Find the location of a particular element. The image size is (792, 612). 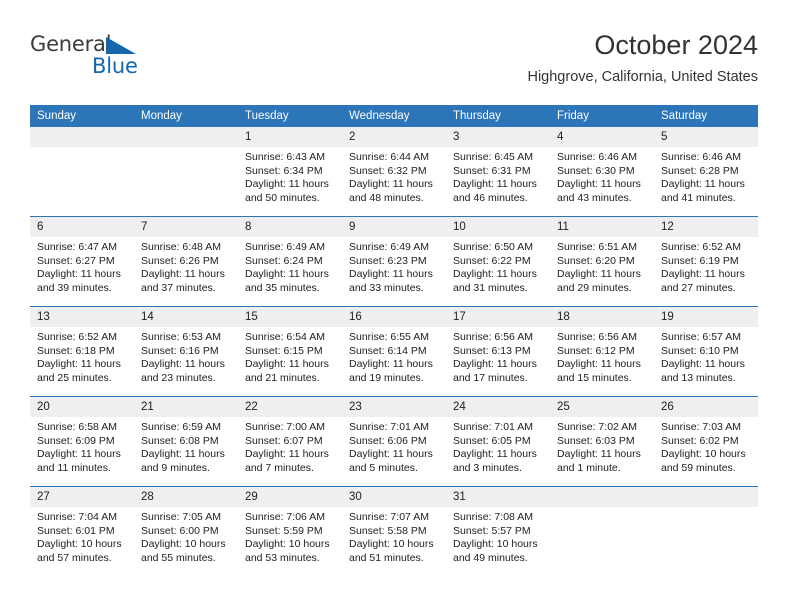

page-title: October 2024 is located at coordinates (676, 45).